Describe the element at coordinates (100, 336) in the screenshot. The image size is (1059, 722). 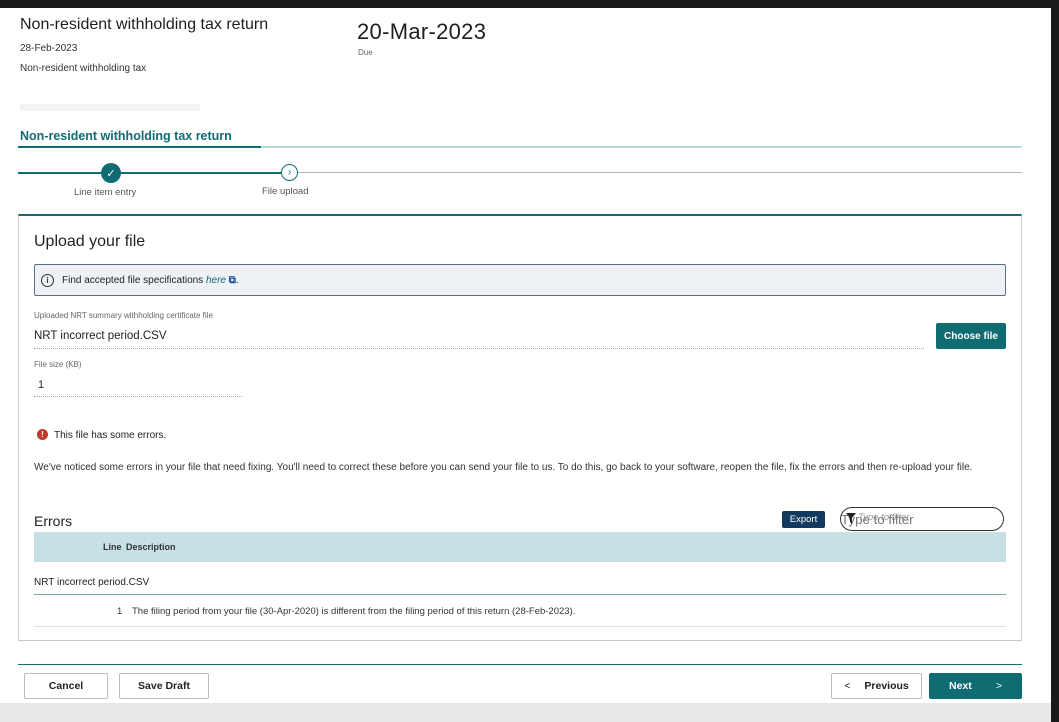
I see `file-field-value: NRT incorrect period.CSV` at that location.